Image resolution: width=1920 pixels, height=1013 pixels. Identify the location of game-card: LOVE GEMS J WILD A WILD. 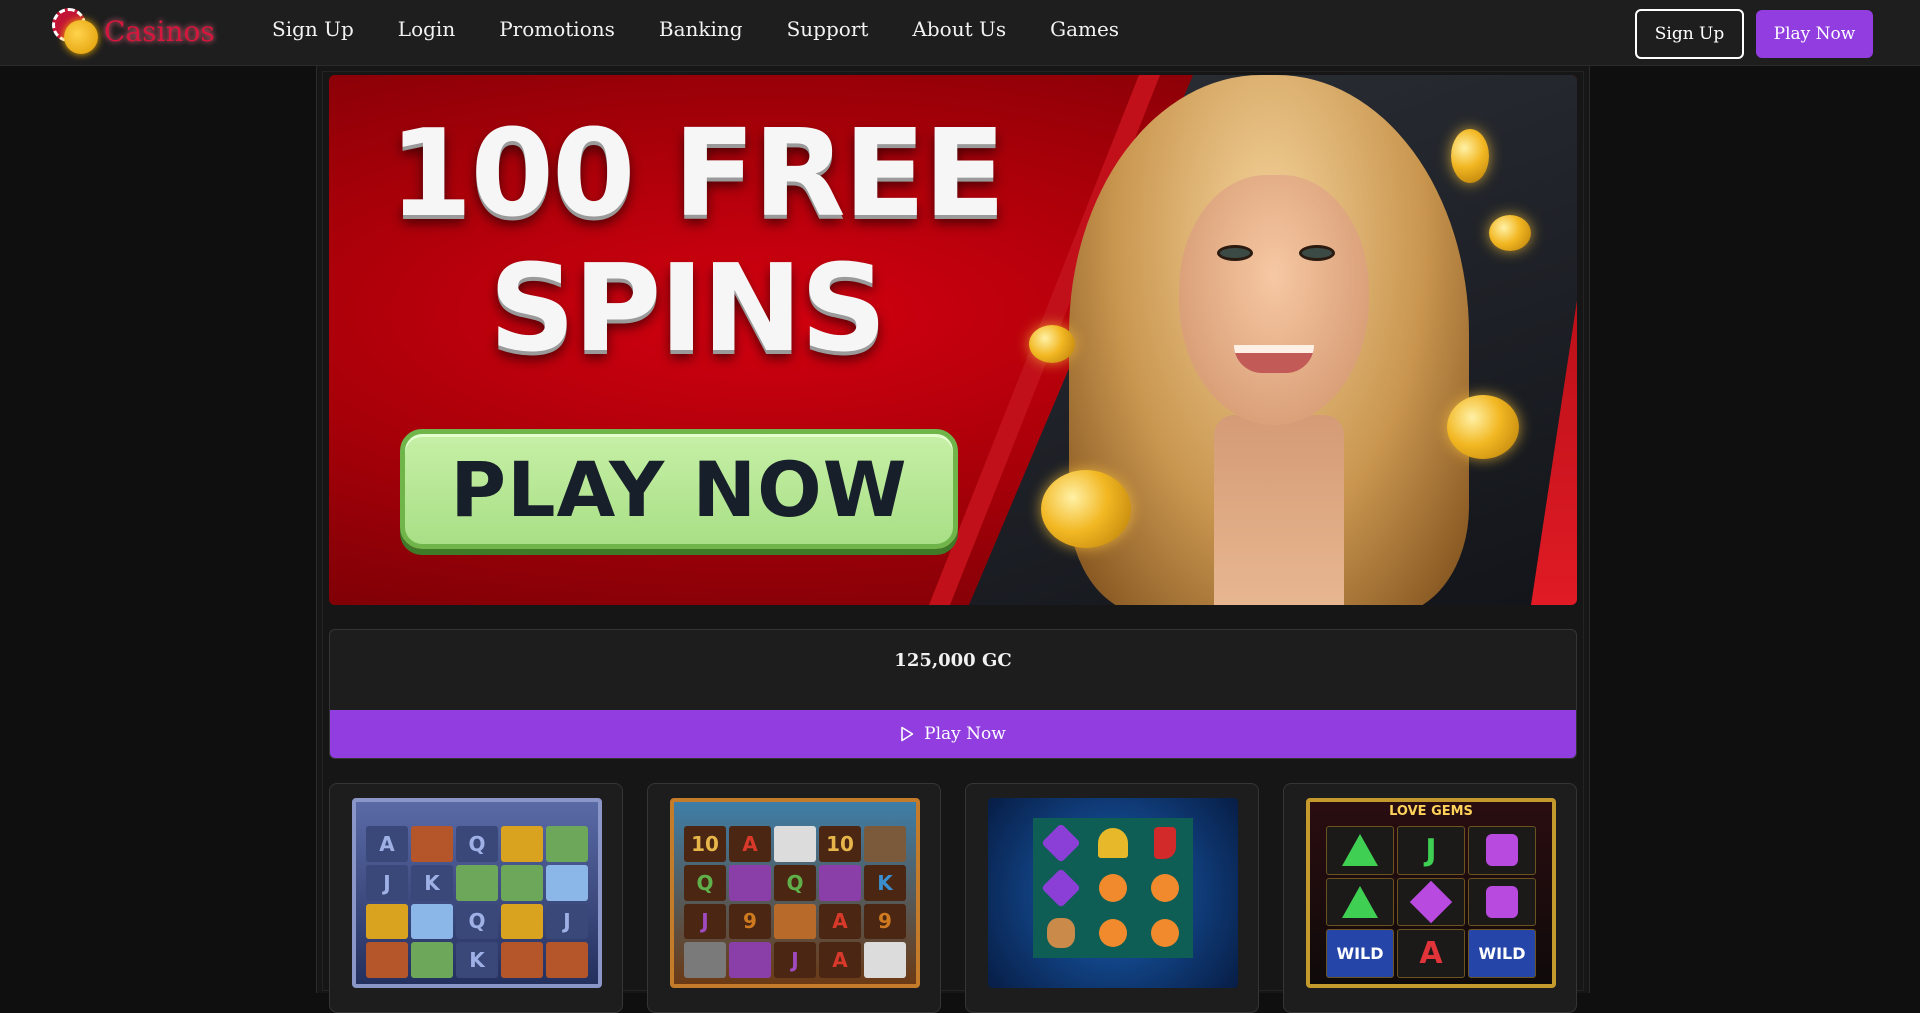
(1430, 898).